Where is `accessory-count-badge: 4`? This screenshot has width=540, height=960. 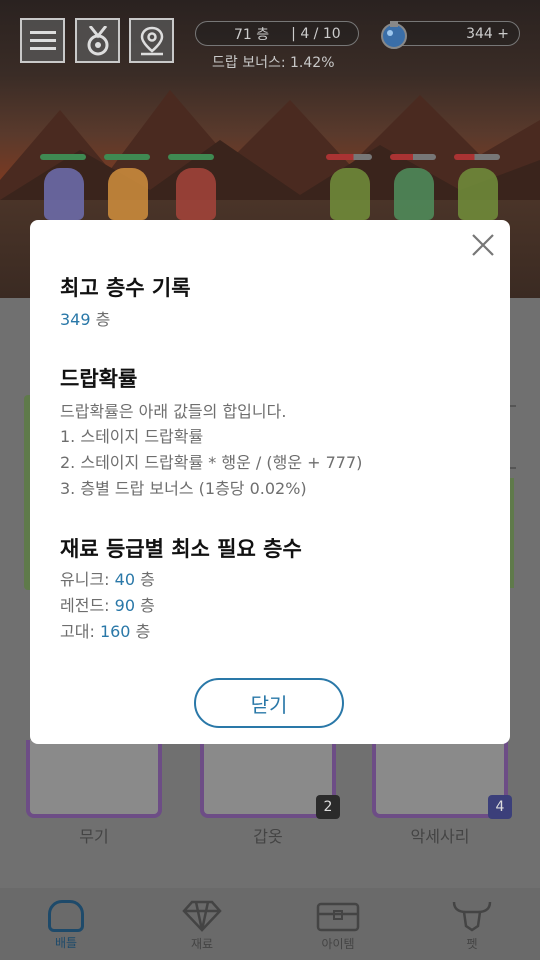
accessory-count-badge: 4 is located at coordinates (500, 807).